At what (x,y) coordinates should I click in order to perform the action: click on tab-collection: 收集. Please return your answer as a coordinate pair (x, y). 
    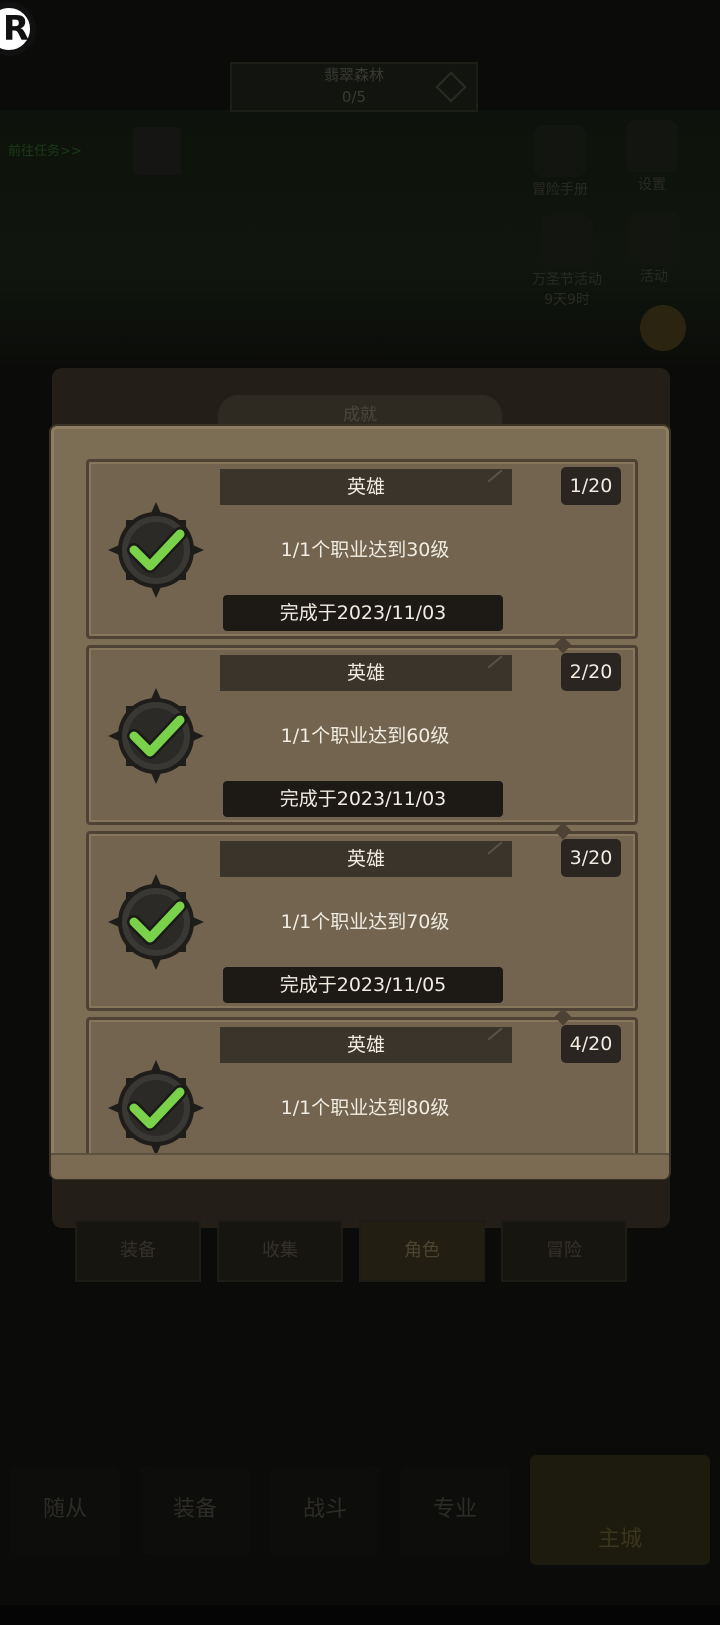
    Looking at the image, I should click on (280, 1251).